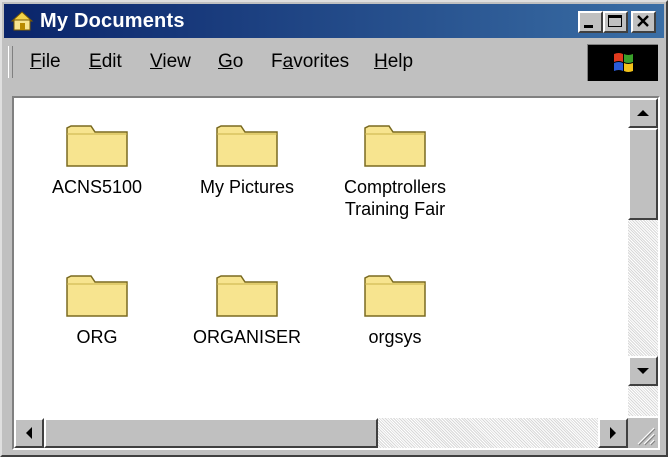  Describe the element at coordinates (112, 21) in the screenshot. I see `window-title: My Documents` at that location.